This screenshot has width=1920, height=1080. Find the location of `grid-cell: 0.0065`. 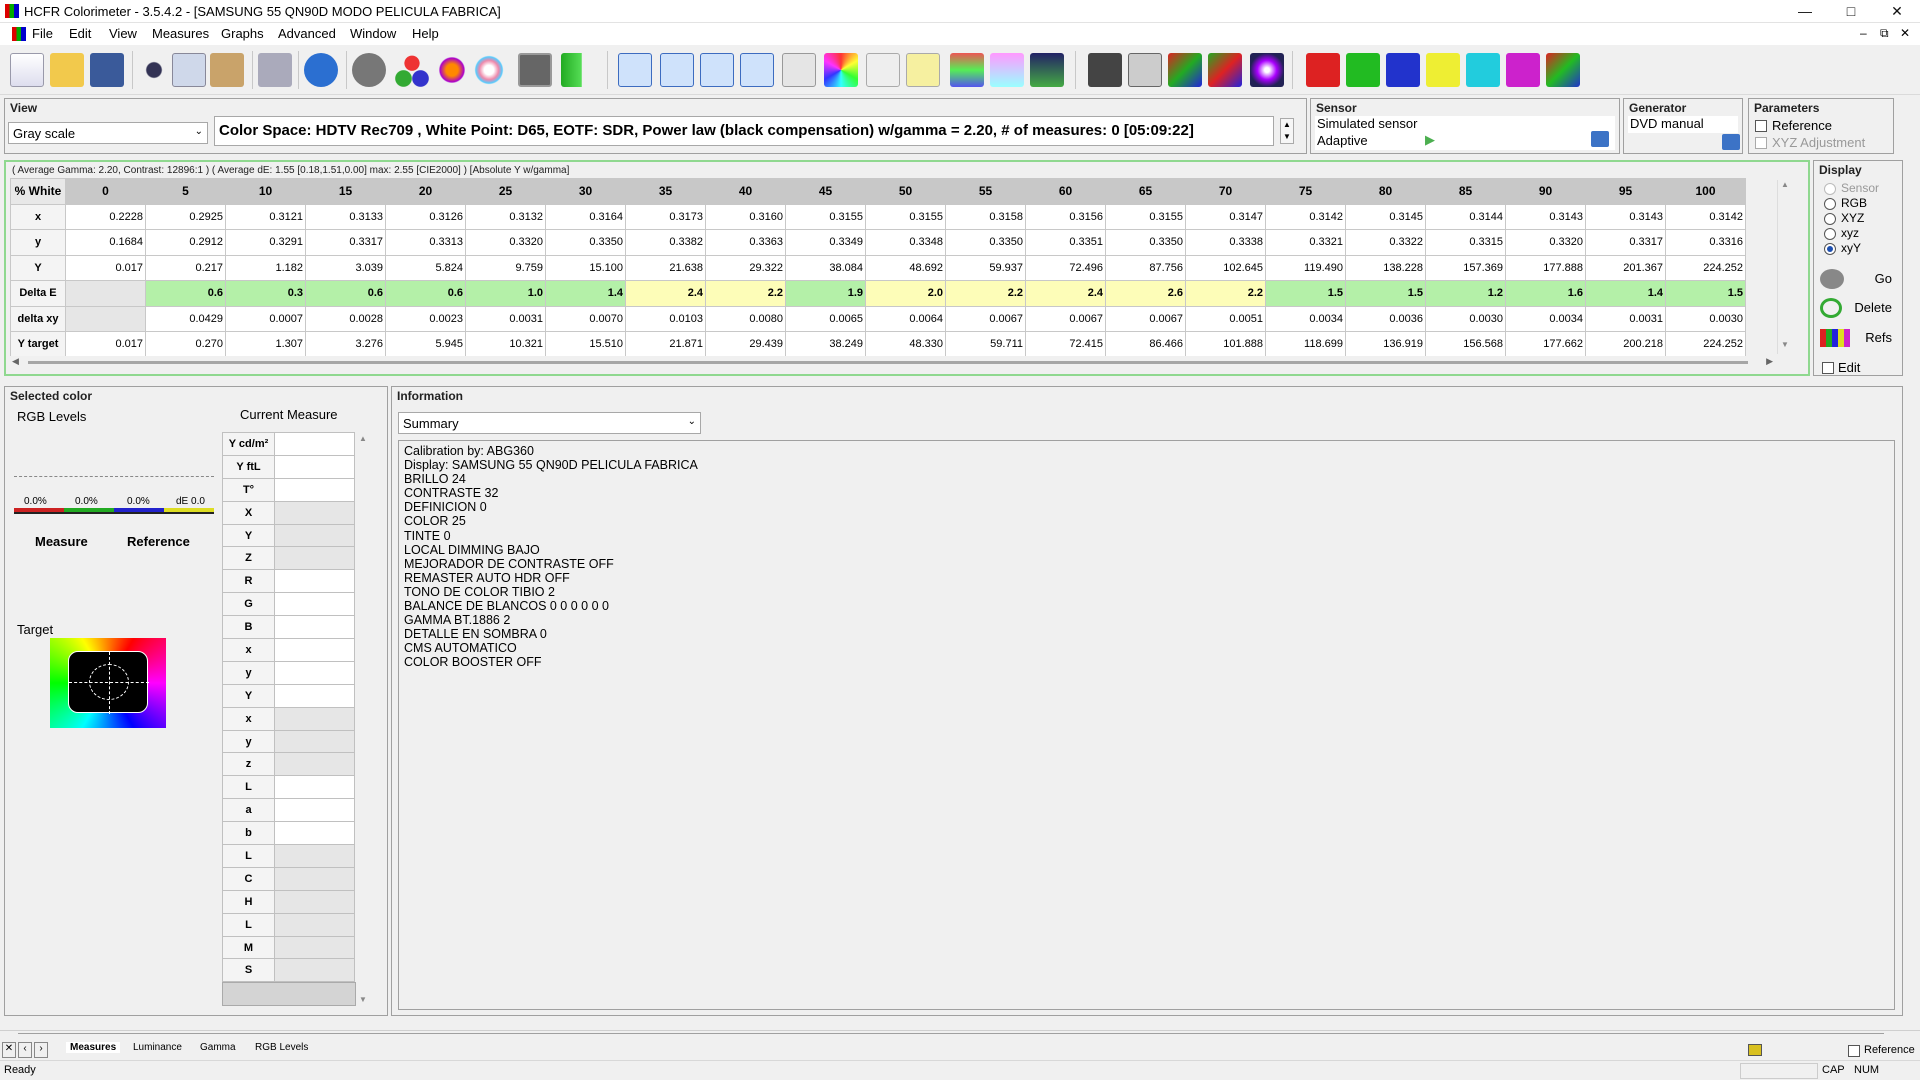

grid-cell: 0.0065 is located at coordinates (825, 318).